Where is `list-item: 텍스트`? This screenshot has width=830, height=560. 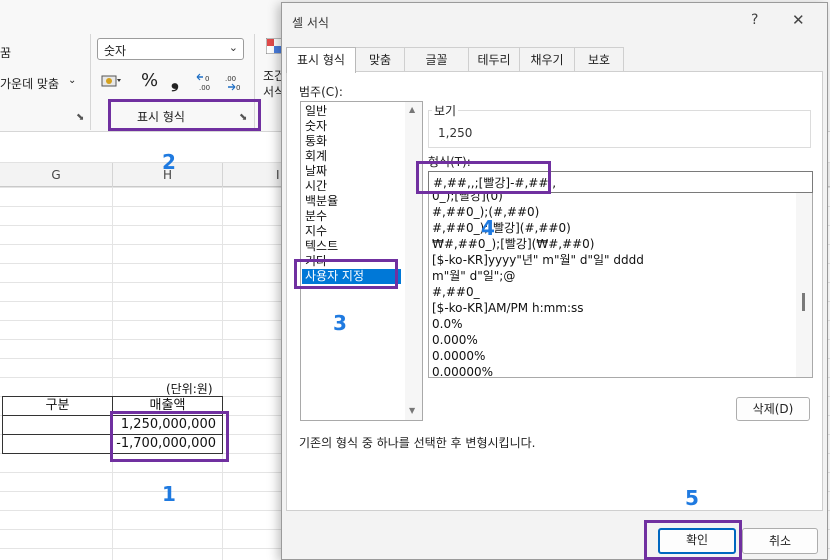
list-item: 텍스트 is located at coordinates (321, 246).